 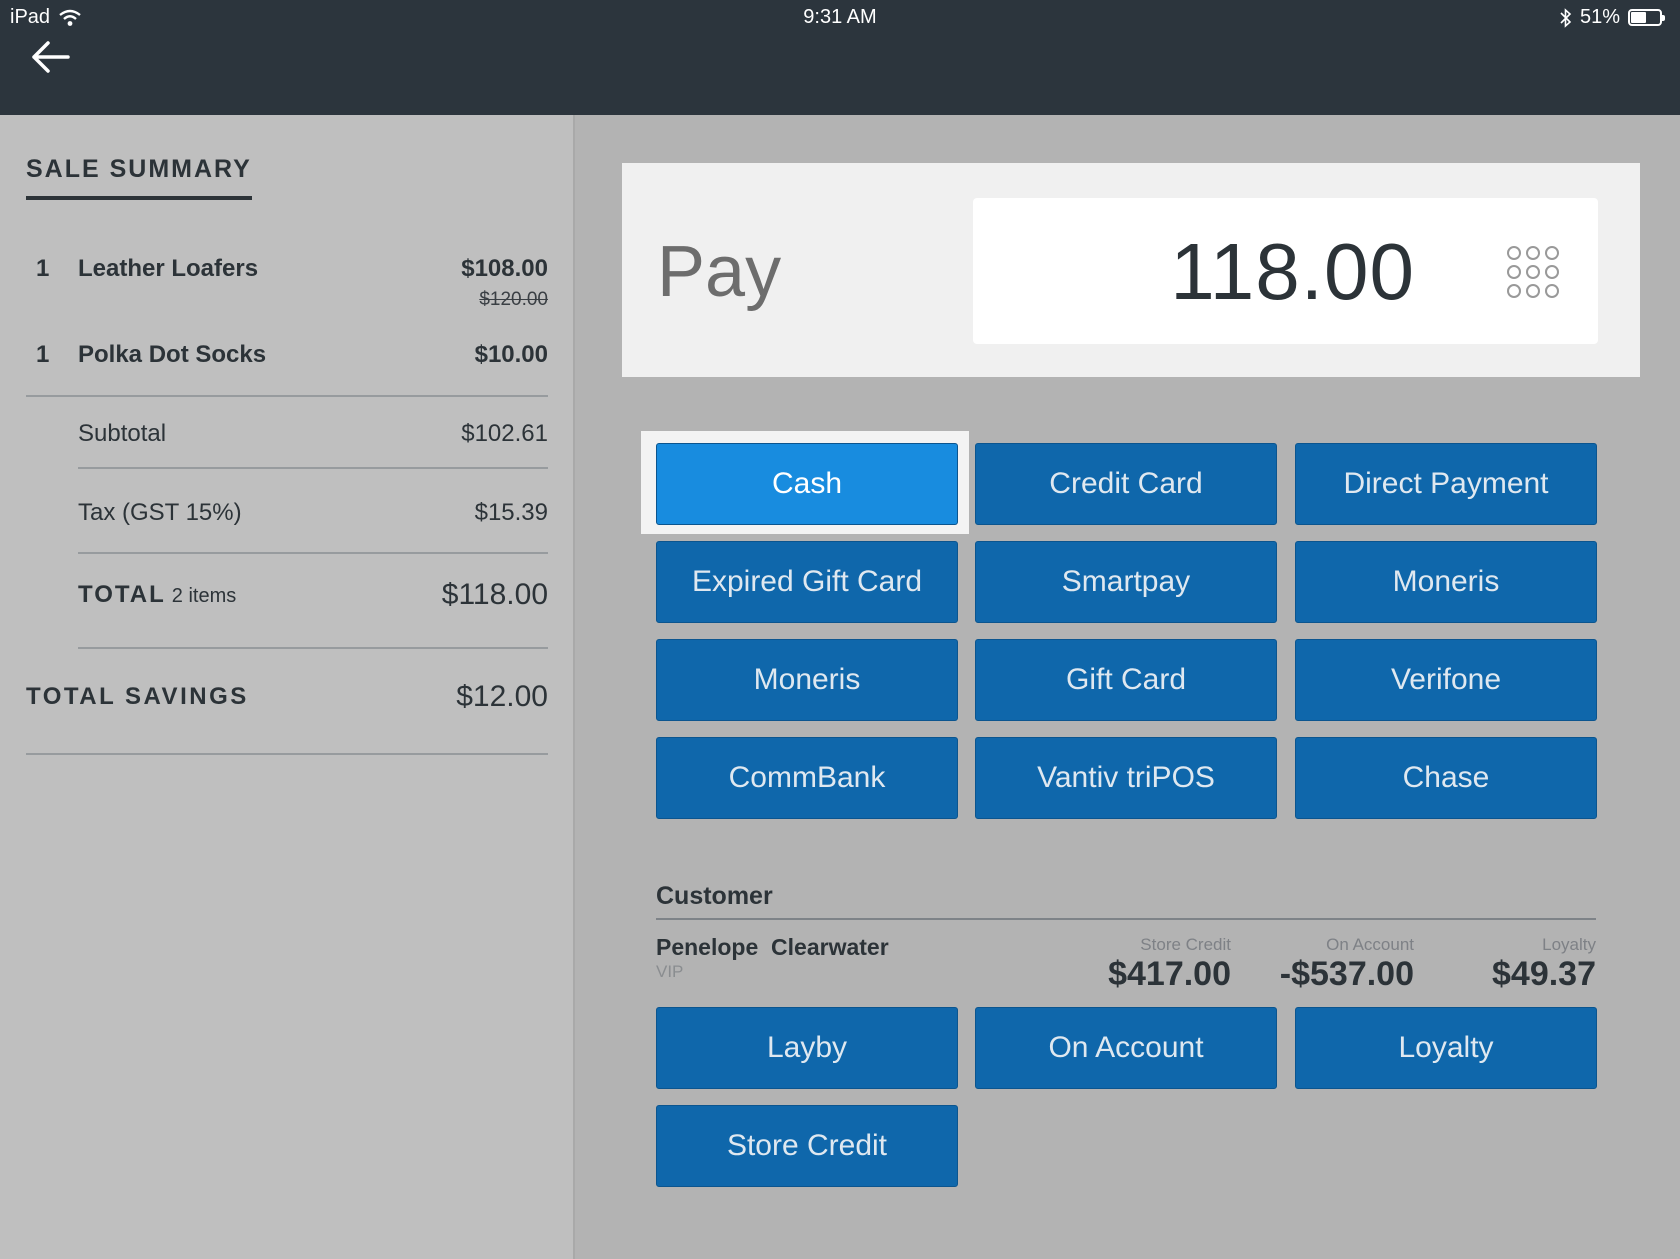 What do you see at coordinates (160, 512) in the screenshot?
I see `tax-label: Tax (GST 15%)` at bounding box center [160, 512].